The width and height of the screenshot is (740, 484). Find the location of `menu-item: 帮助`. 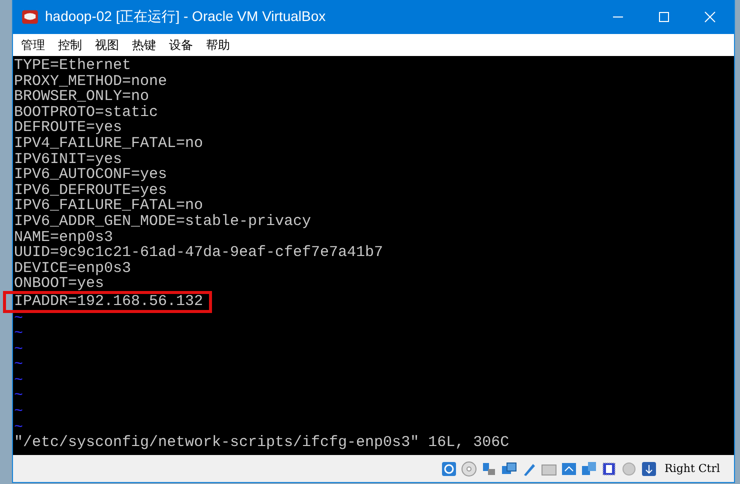

menu-item: 帮助 is located at coordinates (218, 45).